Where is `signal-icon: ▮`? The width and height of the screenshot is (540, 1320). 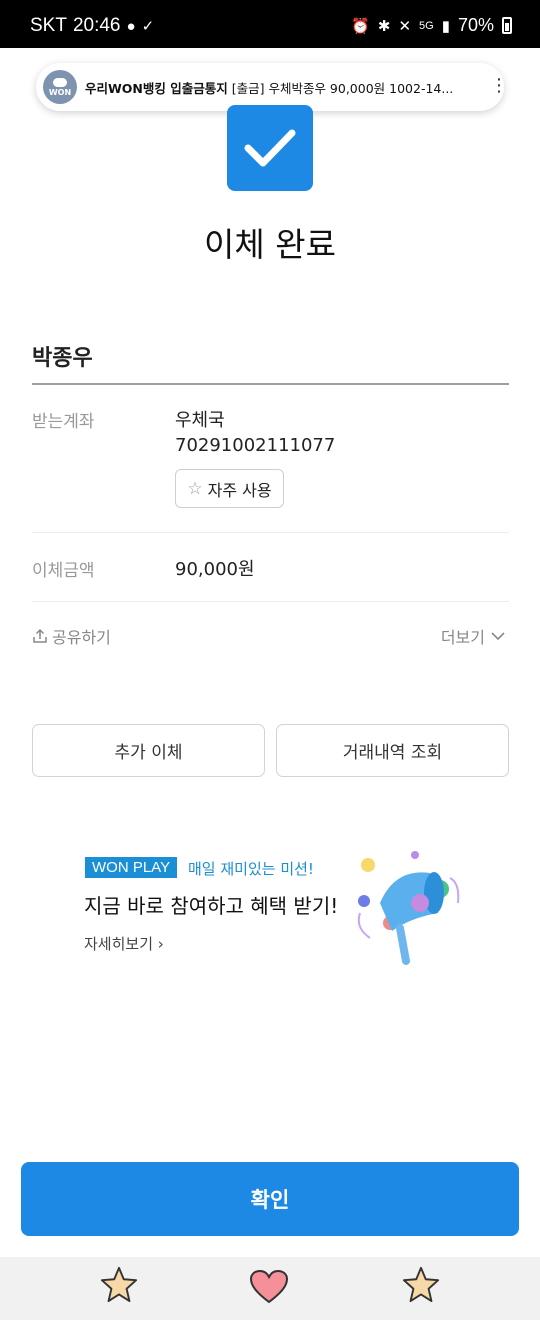
signal-icon: ▮ is located at coordinates (445, 26).